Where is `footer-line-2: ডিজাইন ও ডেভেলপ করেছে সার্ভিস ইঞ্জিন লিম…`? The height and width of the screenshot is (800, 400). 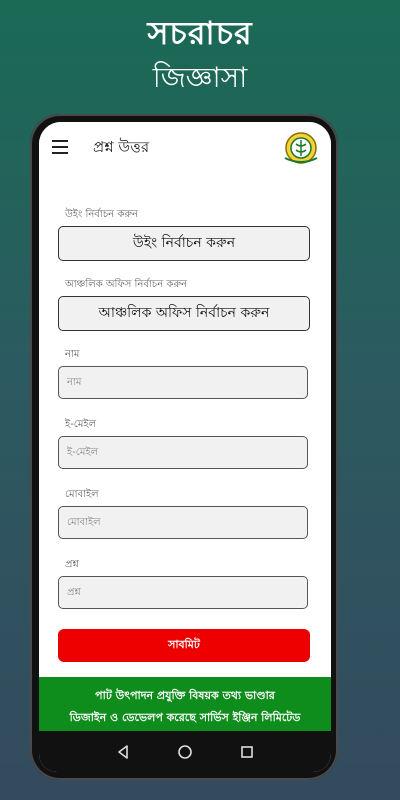 footer-line-2: ডিজাইন ও ডেভেলপ করেছে সার্ভিস ইঞ্জিন লিম… is located at coordinates (185, 717).